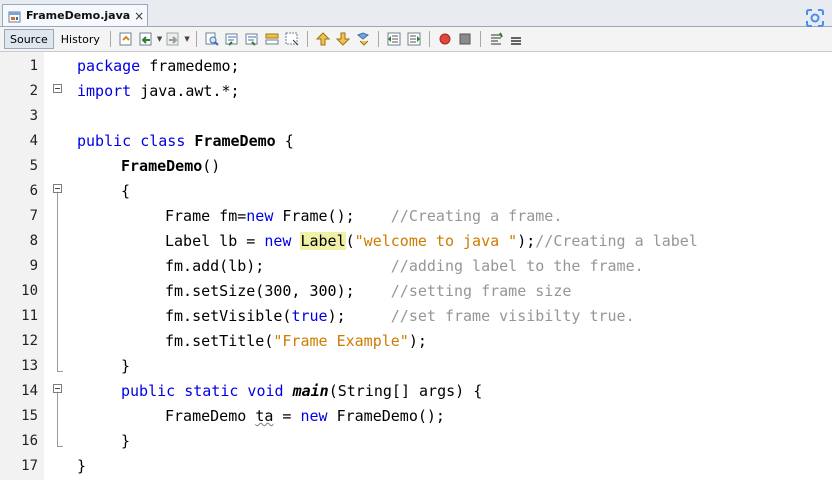  What do you see at coordinates (350, 241) in the screenshot?
I see `code-token: (` at bounding box center [350, 241].